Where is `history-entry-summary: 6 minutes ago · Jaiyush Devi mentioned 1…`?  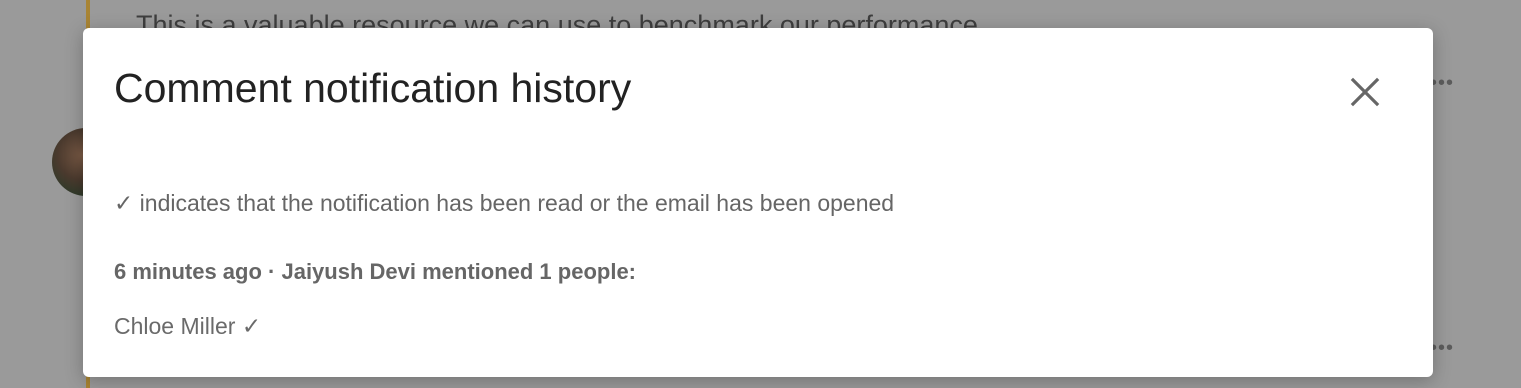
history-entry-summary: 6 minutes ago · Jaiyush Devi mentioned 1… is located at coordinates (375, 271).